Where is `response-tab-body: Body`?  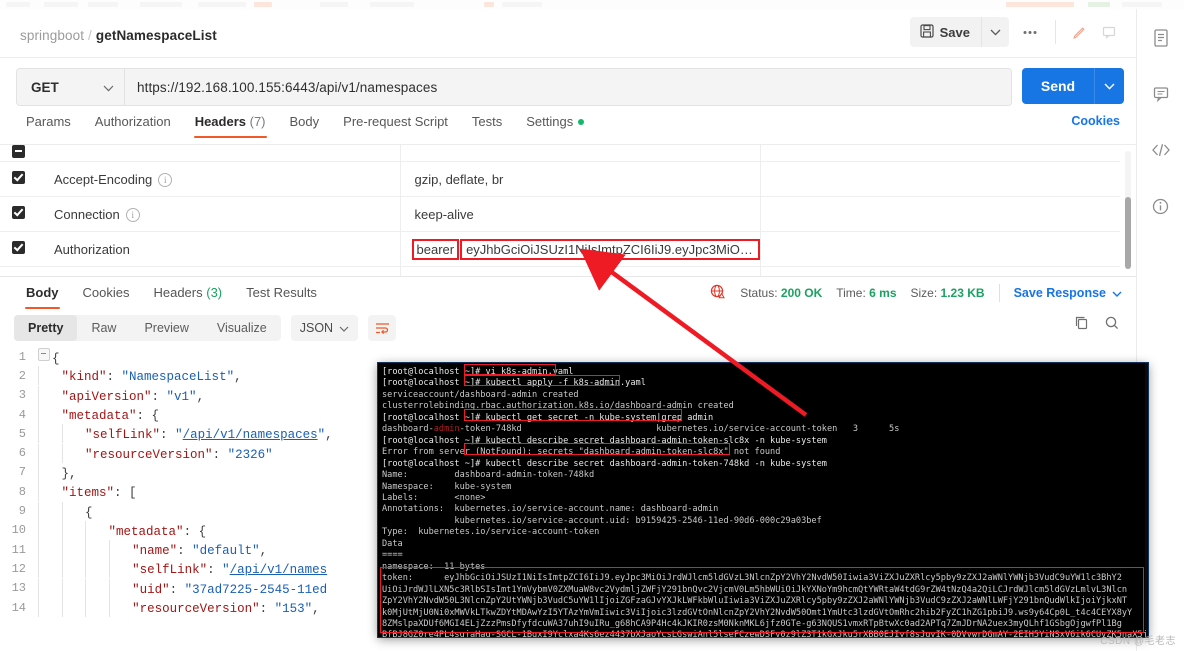
response-tab-body: Body is located at coordinates (42, 293).